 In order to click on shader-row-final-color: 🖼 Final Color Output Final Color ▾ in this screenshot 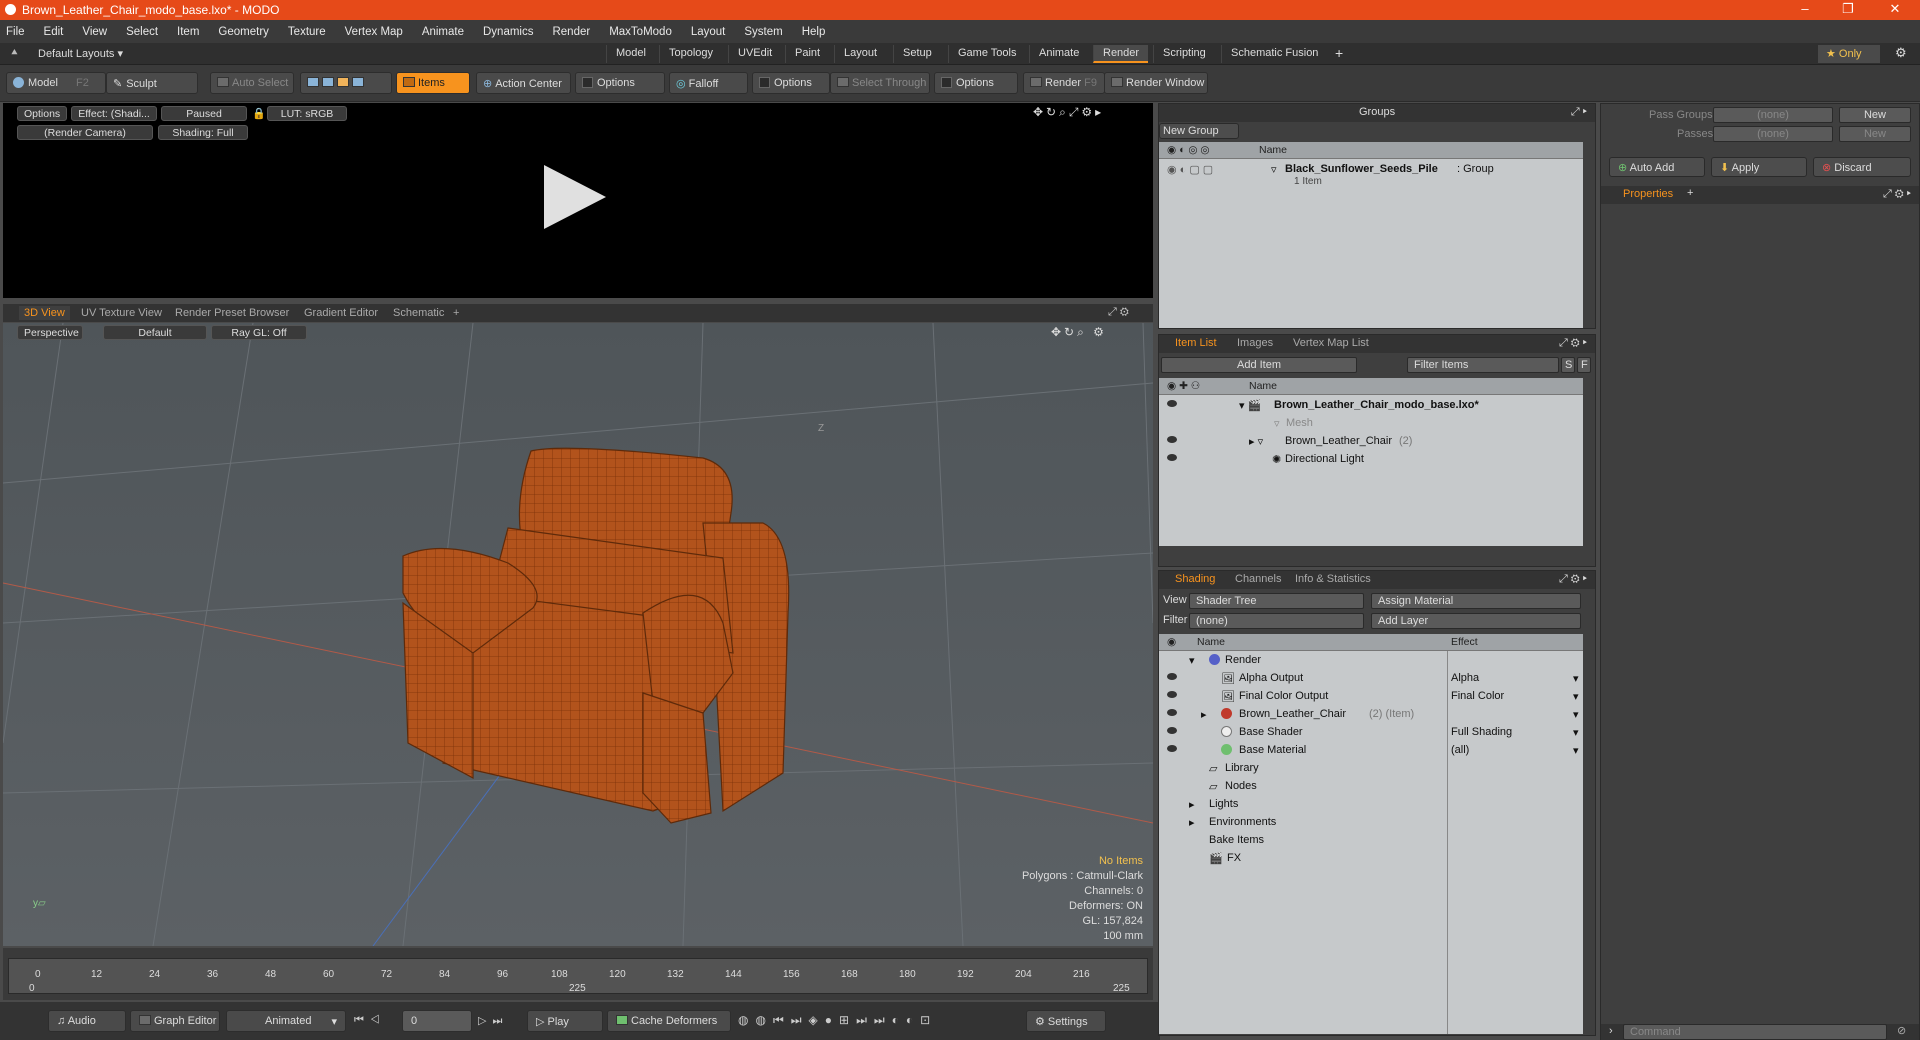, I will do `click(1371, 696)`.